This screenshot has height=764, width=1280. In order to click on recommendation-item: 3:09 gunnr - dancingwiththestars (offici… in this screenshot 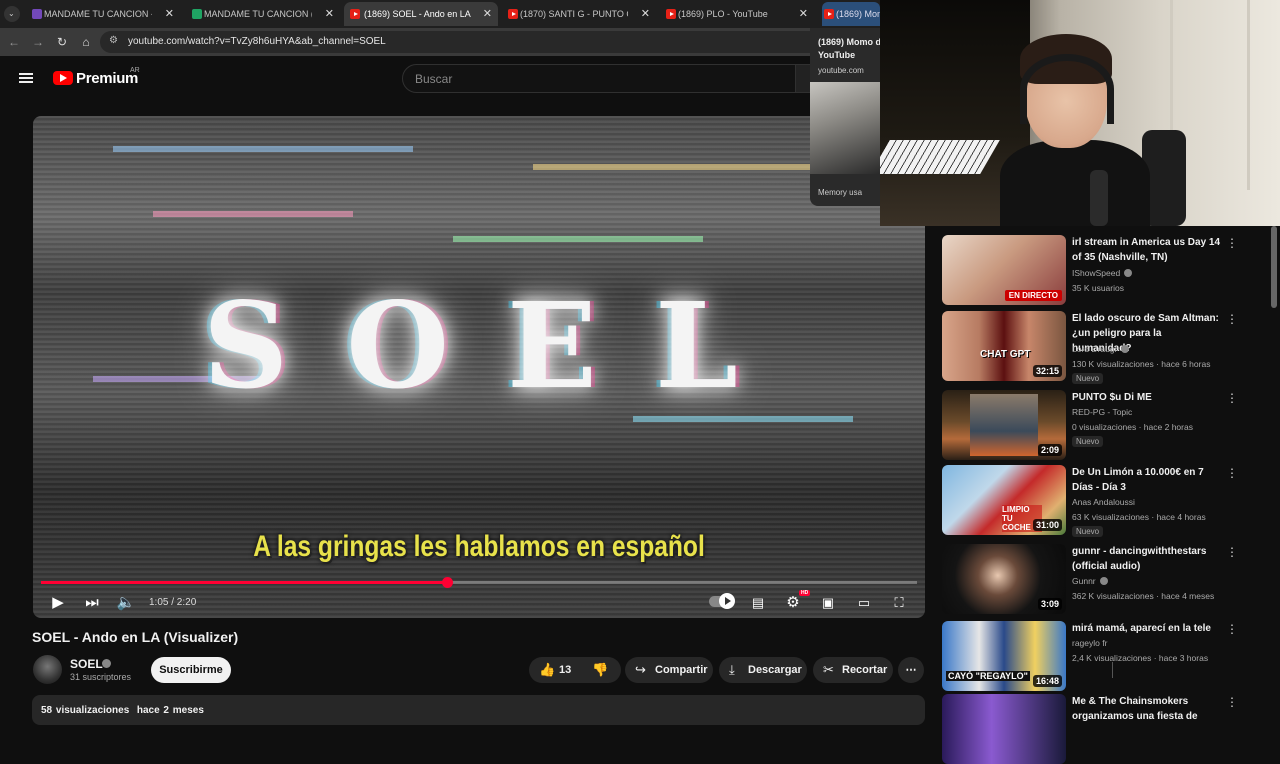, I will do `click(1092, 579)`.